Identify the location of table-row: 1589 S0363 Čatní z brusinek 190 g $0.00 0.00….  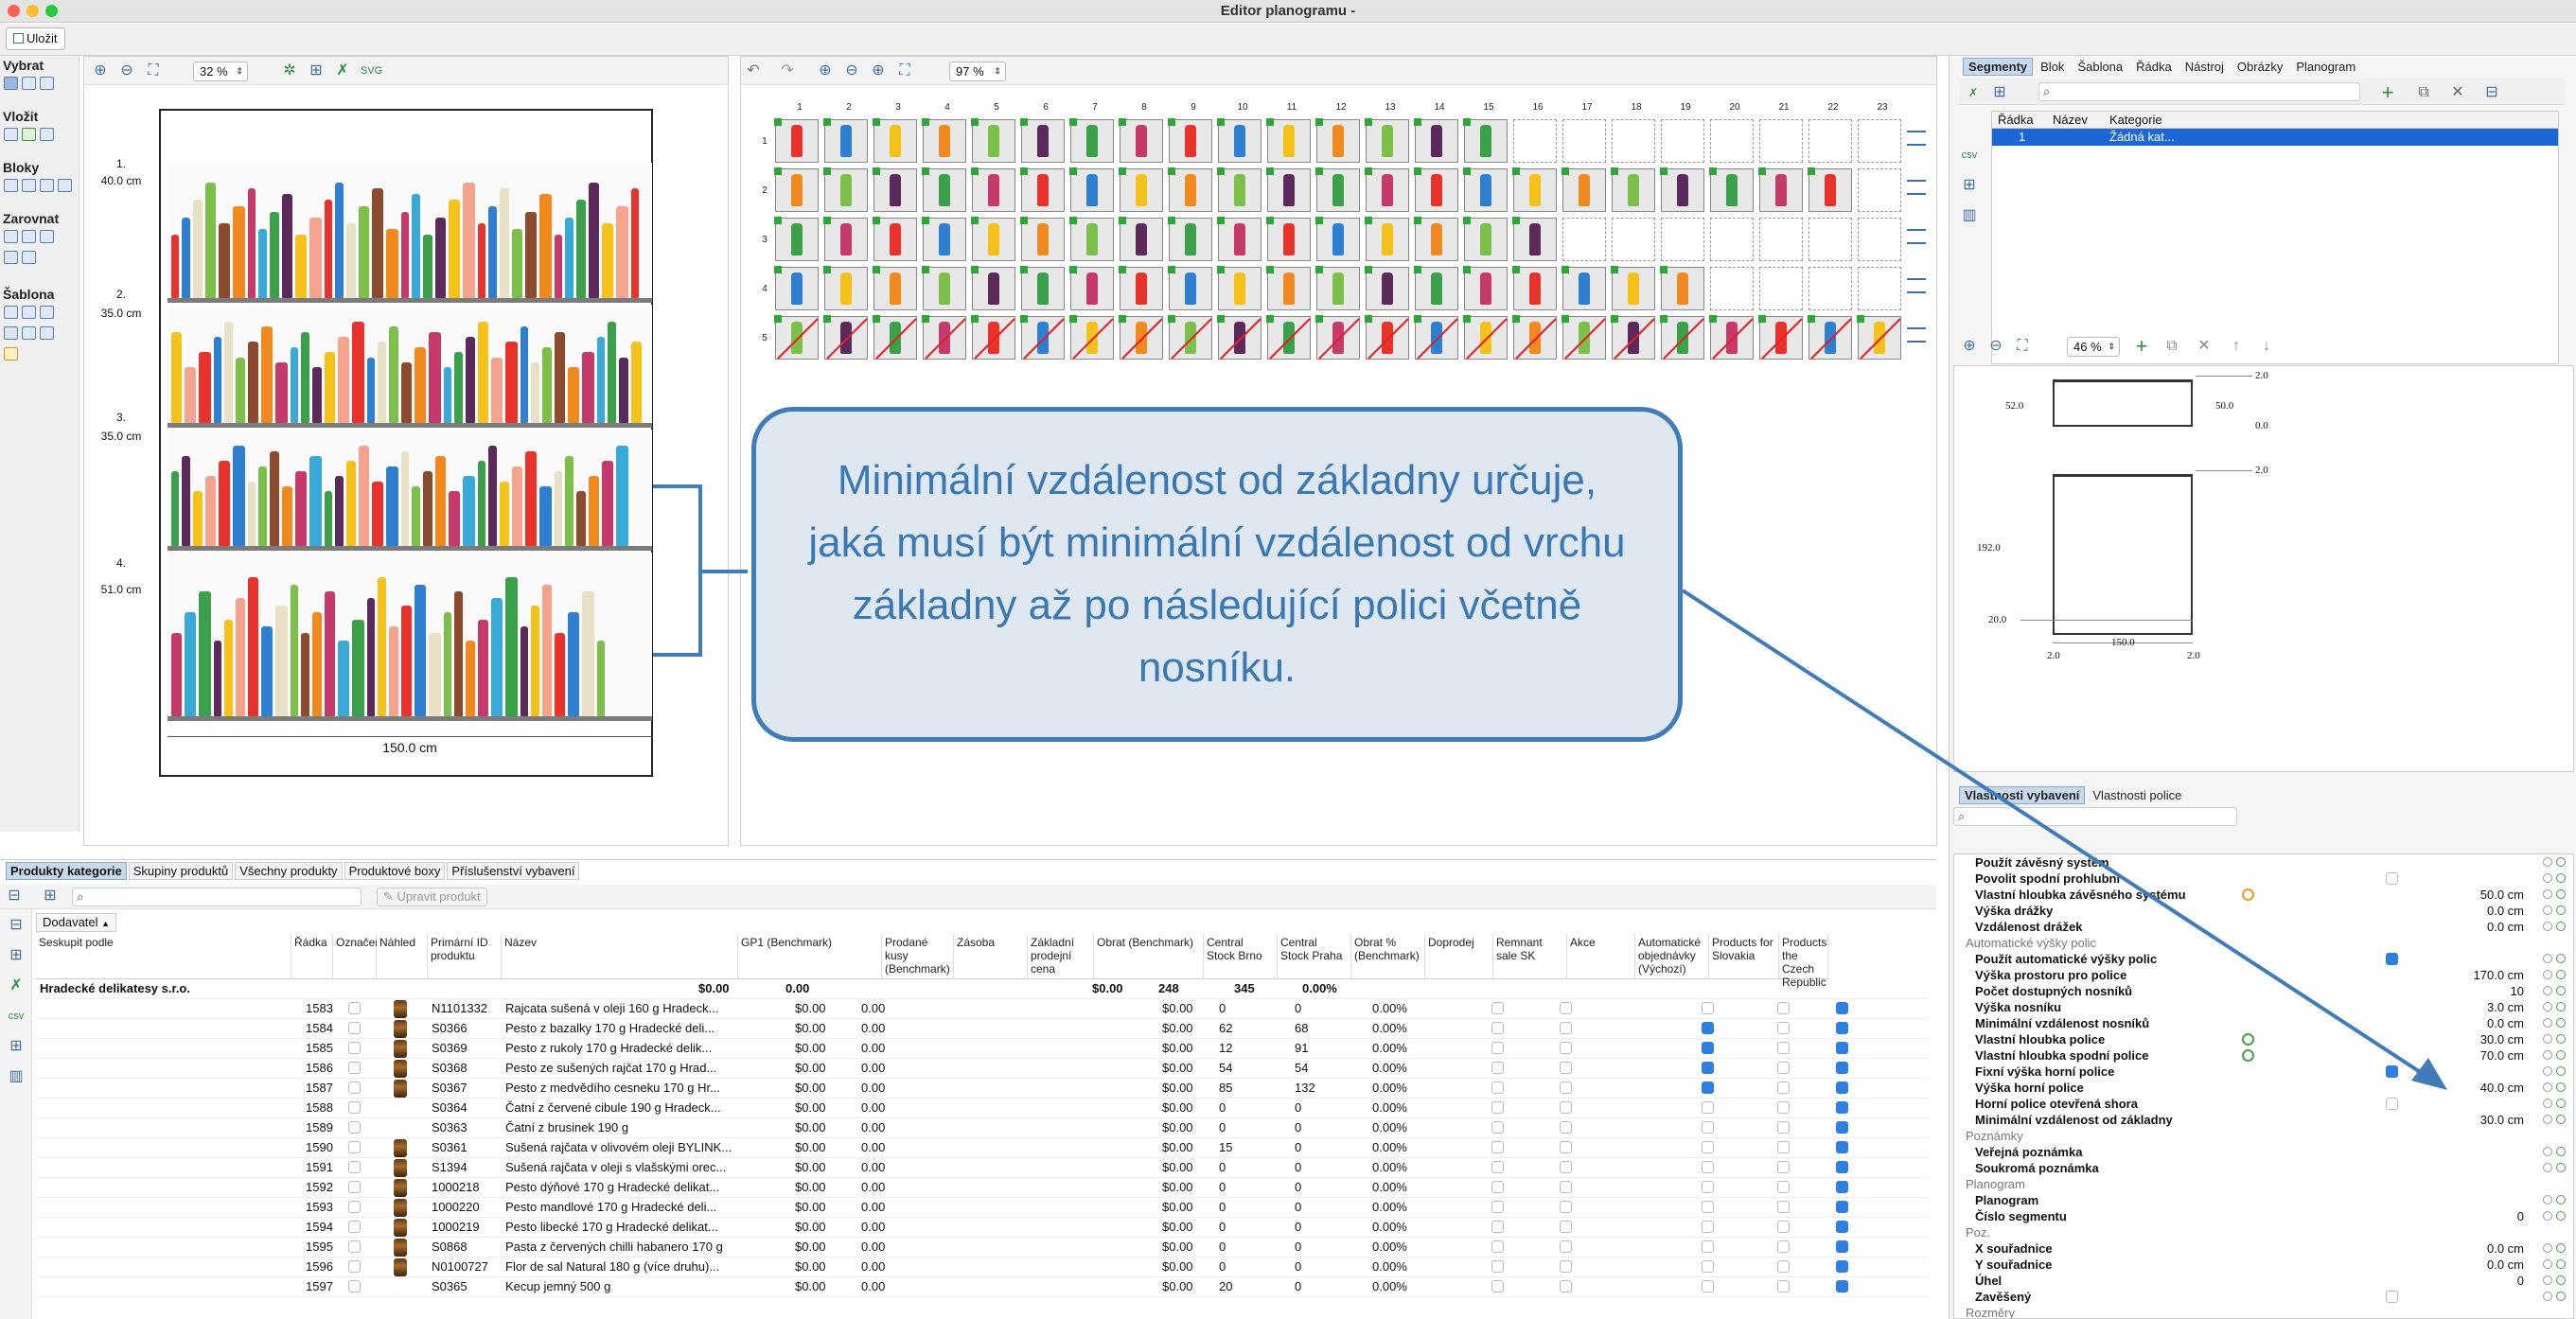
(982, 1128).